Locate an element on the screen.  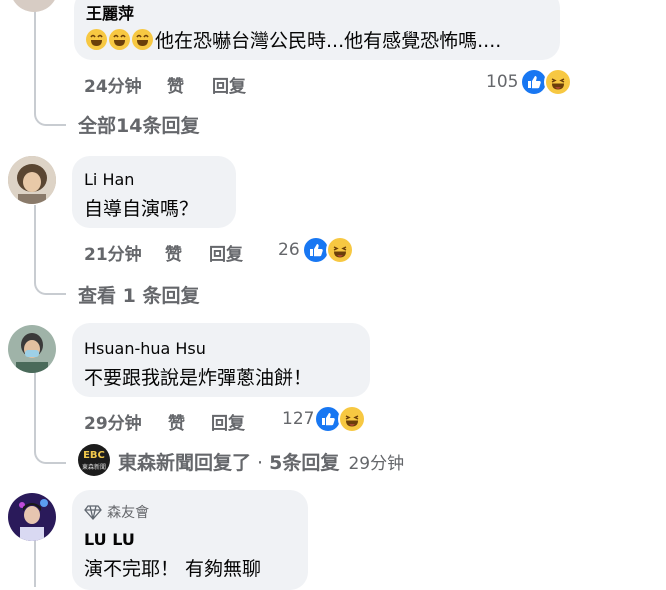
fan-badge: 森友會 is located at coordinates (116, 513).